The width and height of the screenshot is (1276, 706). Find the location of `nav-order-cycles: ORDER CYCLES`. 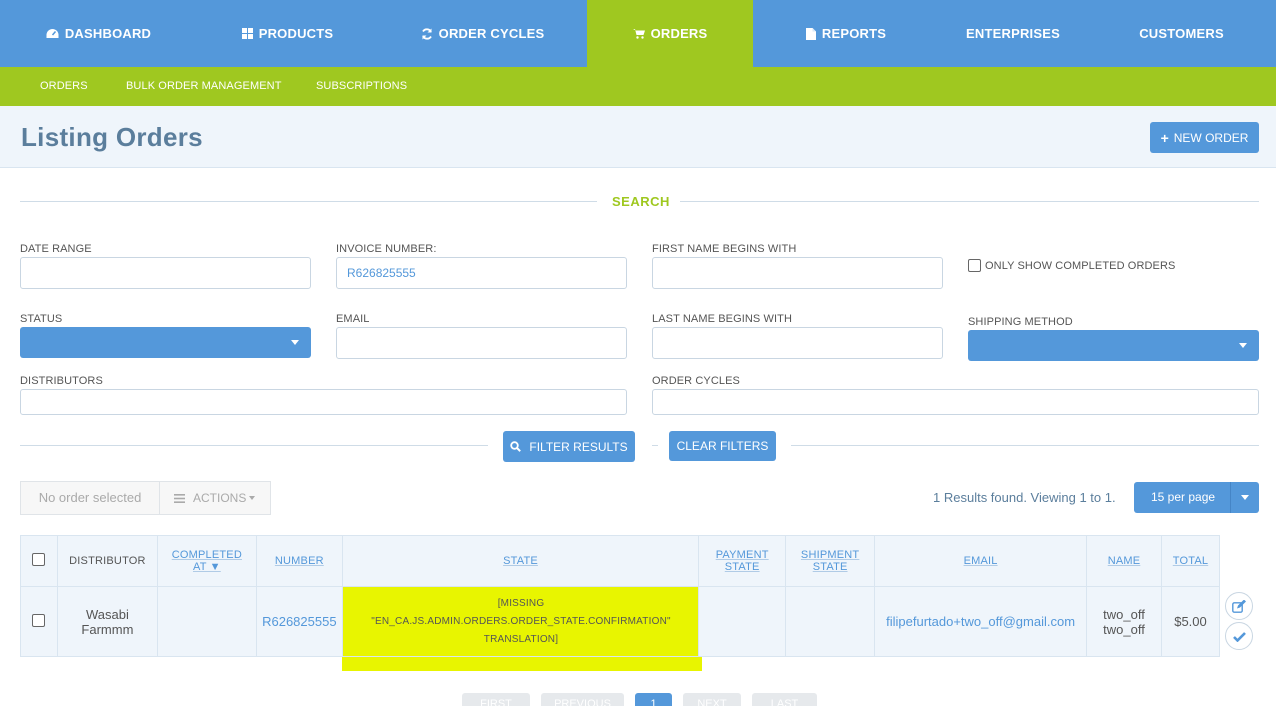

nav-order-cycles: ORDER CYCLES is located at coordinates (482, 33).